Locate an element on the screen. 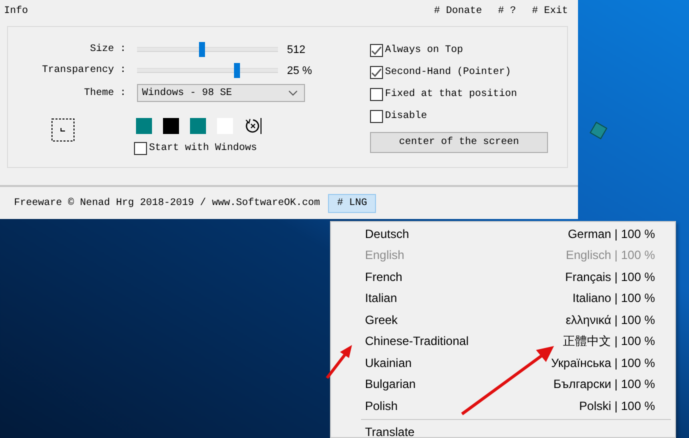  chevron-down-icon is located at coordinates (293, 93).